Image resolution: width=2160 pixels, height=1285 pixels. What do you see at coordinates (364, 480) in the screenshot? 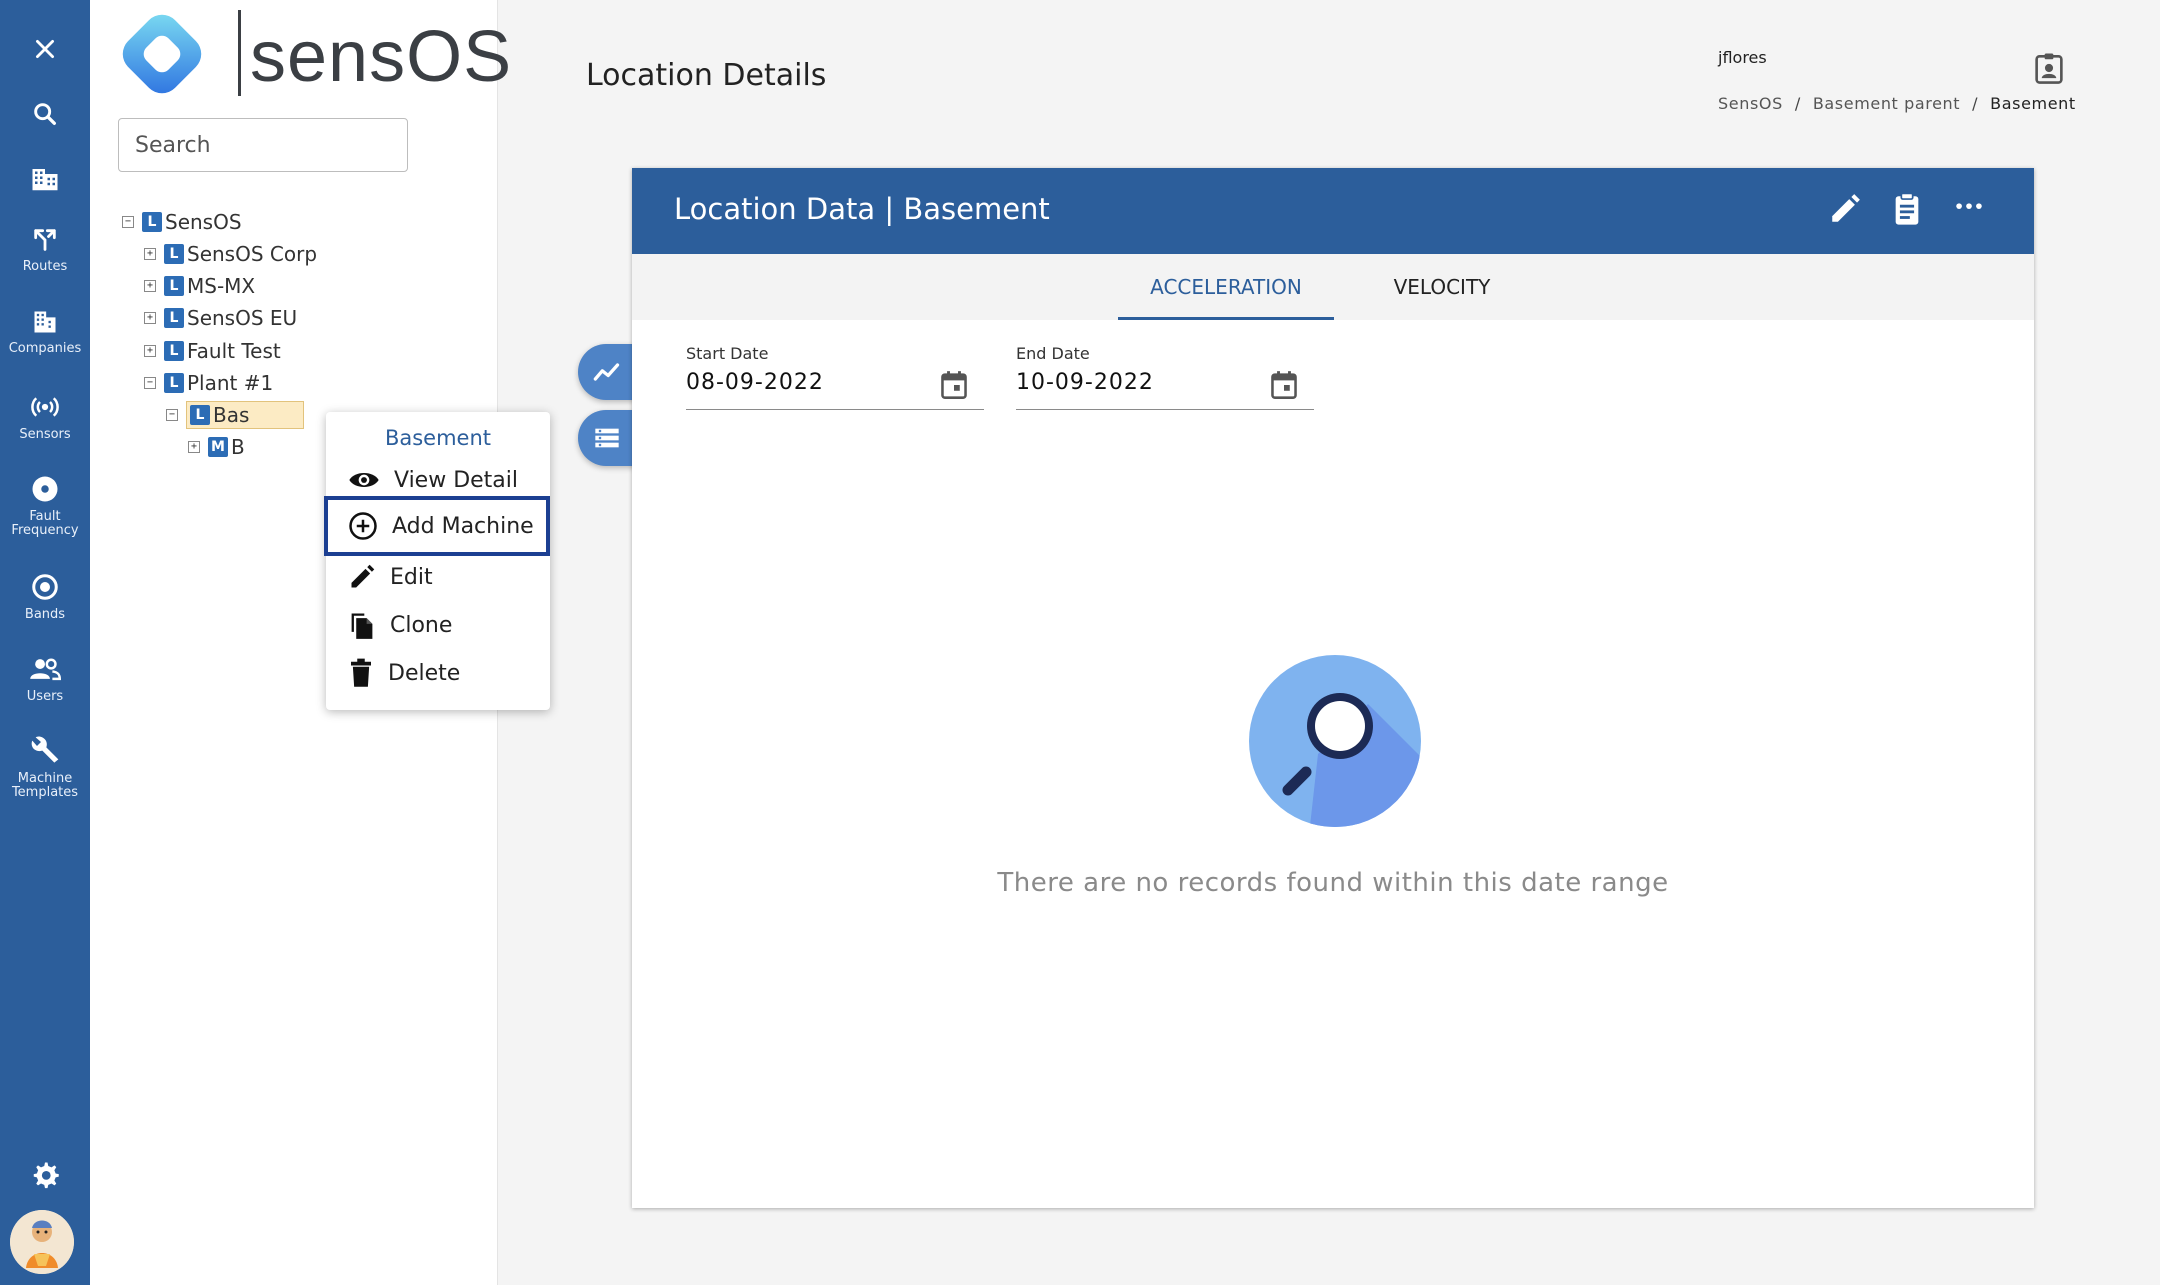
I see `eye-icon` at bounding box center [364, 480].